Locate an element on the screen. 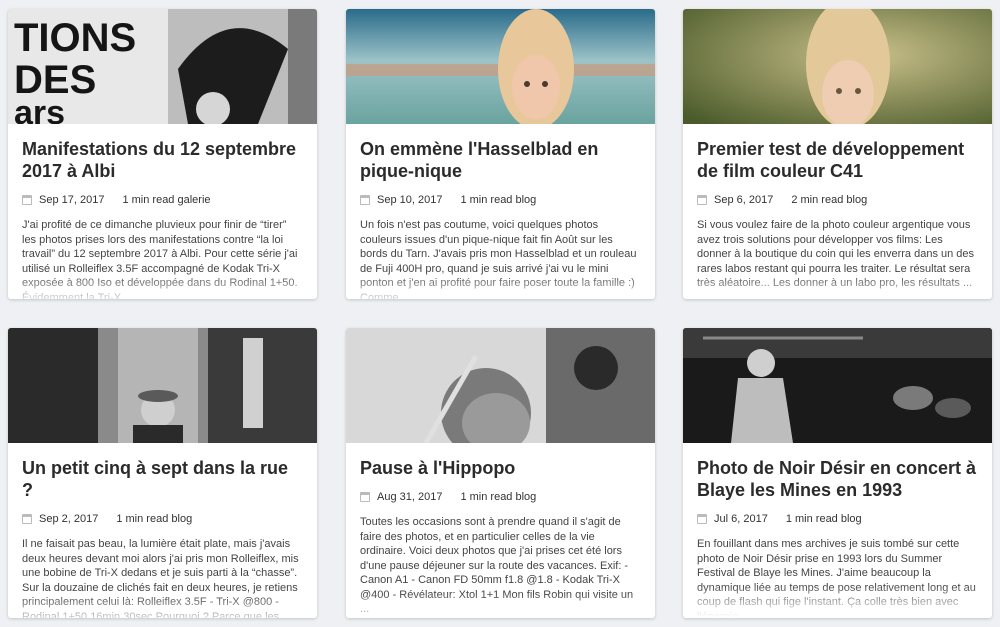 Image resolution: width=1000 pixels, height=627 pixels. post-title: Un petit cinq à sept dans la rue ? is located at coordinates (162, 479).